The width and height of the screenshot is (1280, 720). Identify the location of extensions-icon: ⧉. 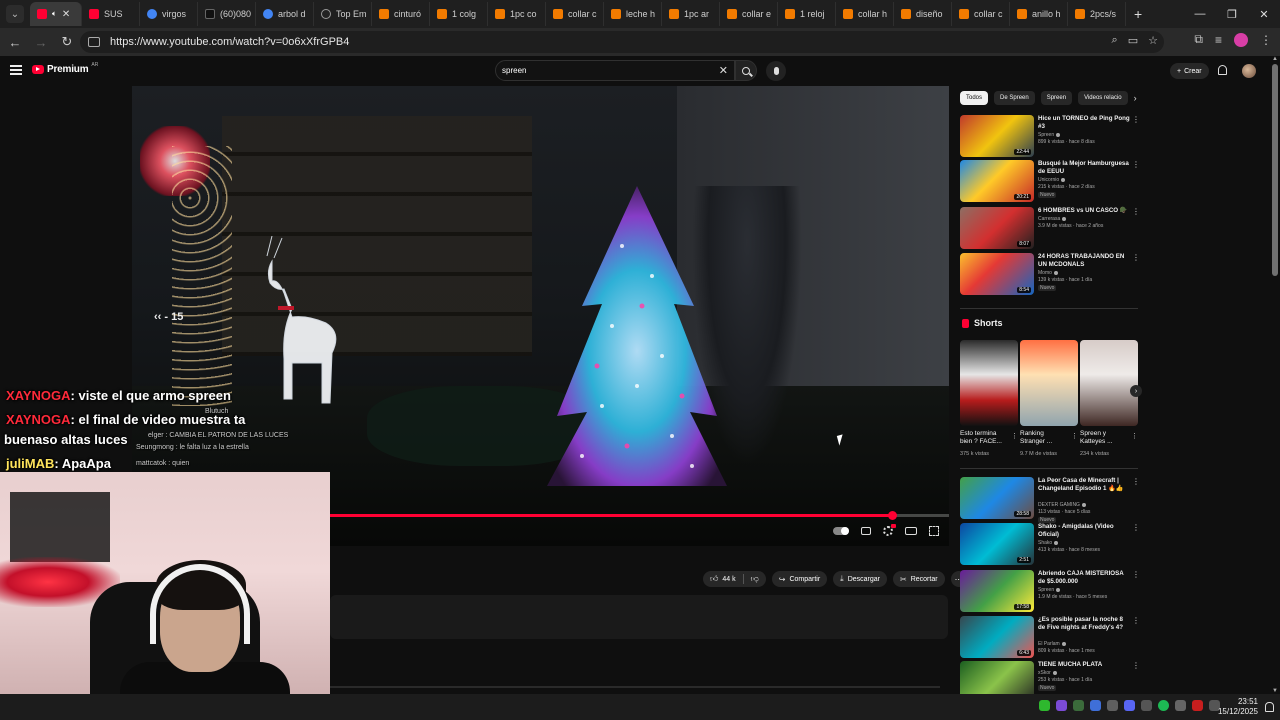
(1198, 39).